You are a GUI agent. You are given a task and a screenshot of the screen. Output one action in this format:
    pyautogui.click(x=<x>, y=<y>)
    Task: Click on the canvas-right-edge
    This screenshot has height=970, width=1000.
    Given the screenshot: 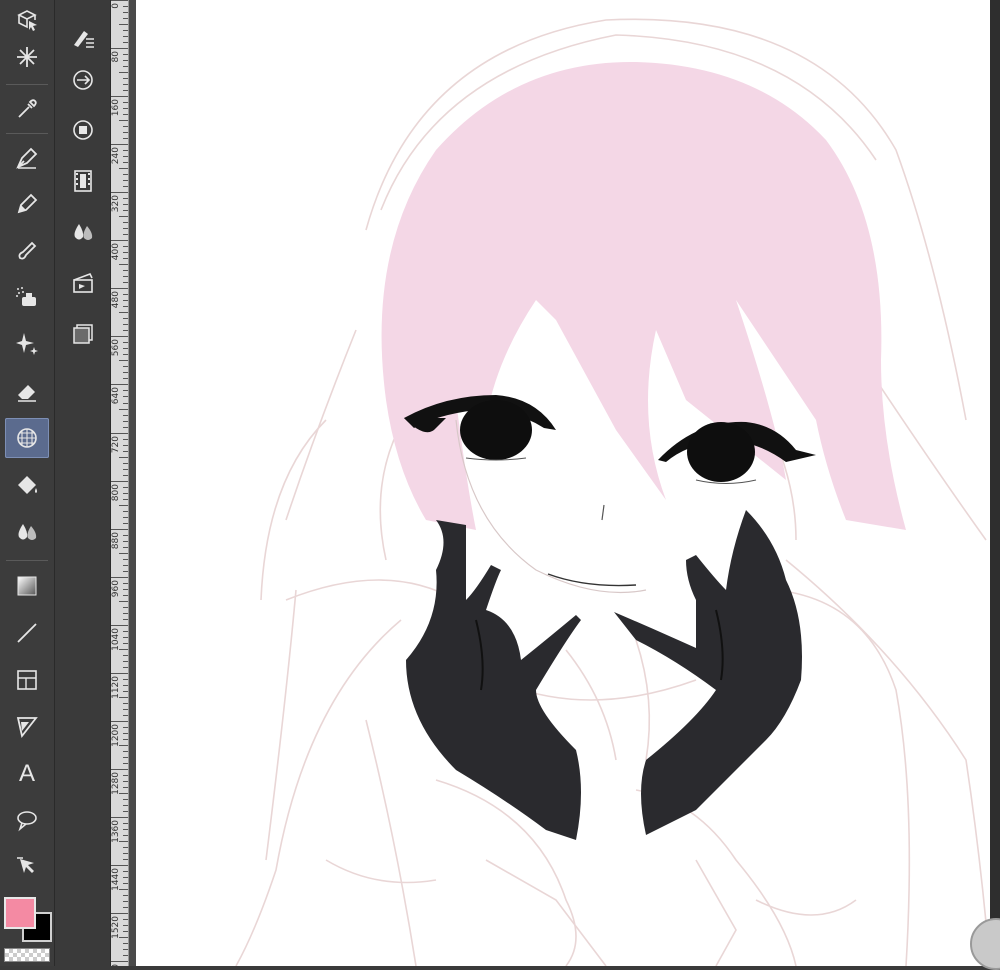 What is the action you would take?
    pyautogui.click(x=995, y=483)
    